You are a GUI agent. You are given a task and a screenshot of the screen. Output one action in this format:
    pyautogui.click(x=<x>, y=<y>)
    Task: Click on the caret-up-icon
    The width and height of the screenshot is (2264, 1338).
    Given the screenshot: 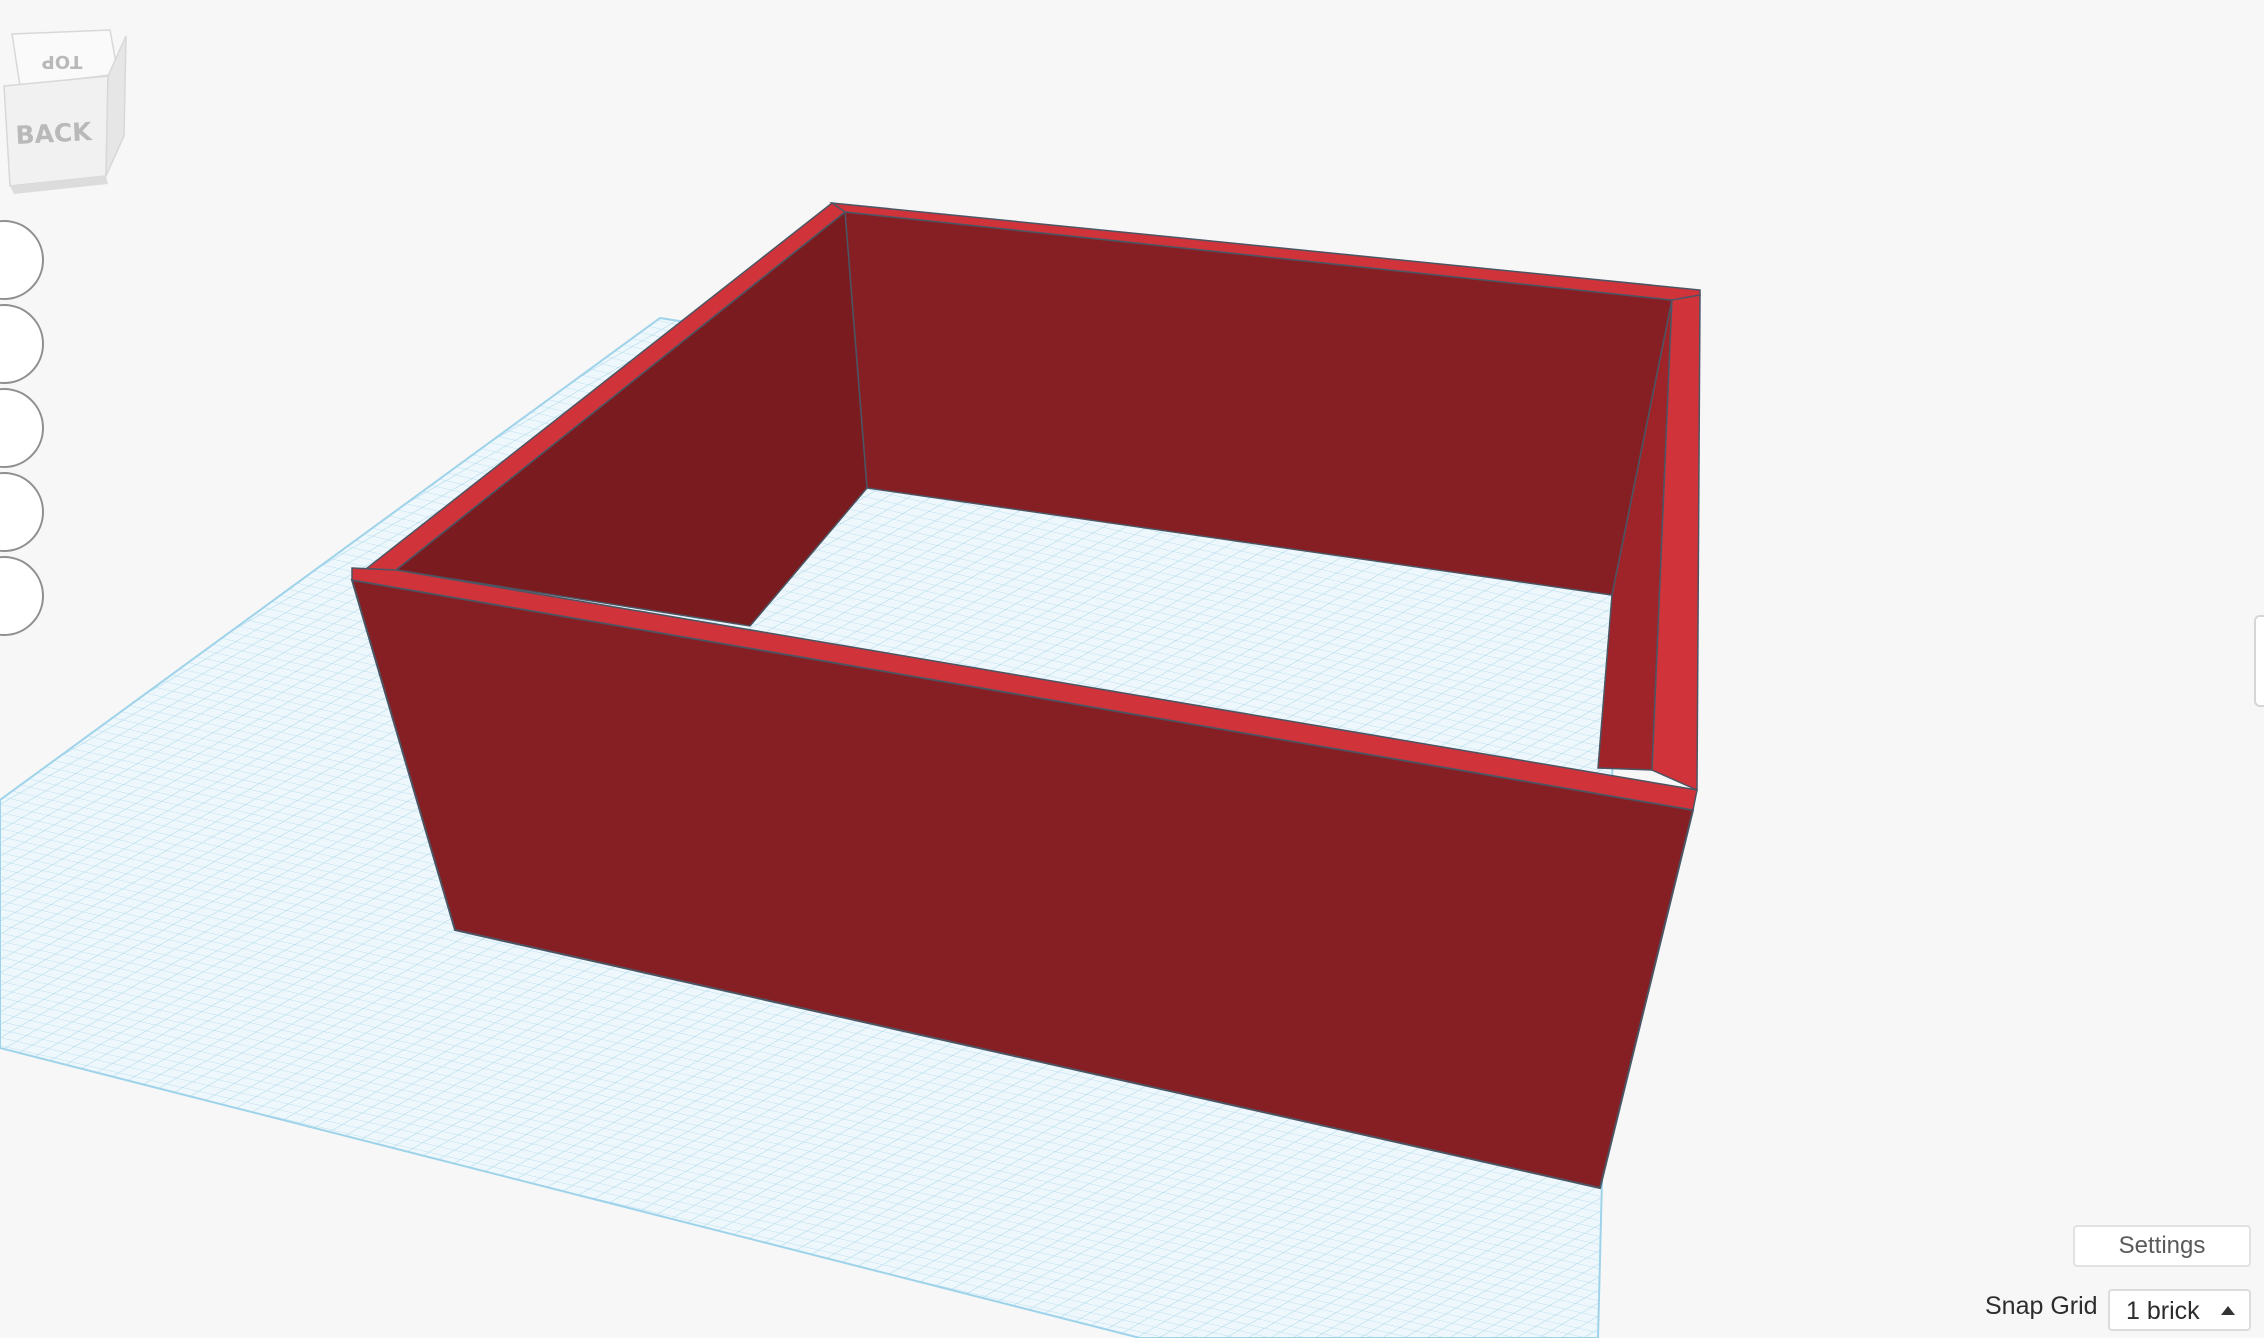 What is the action you would take?
    pyautogui.click(x=2228, y=1310)
    